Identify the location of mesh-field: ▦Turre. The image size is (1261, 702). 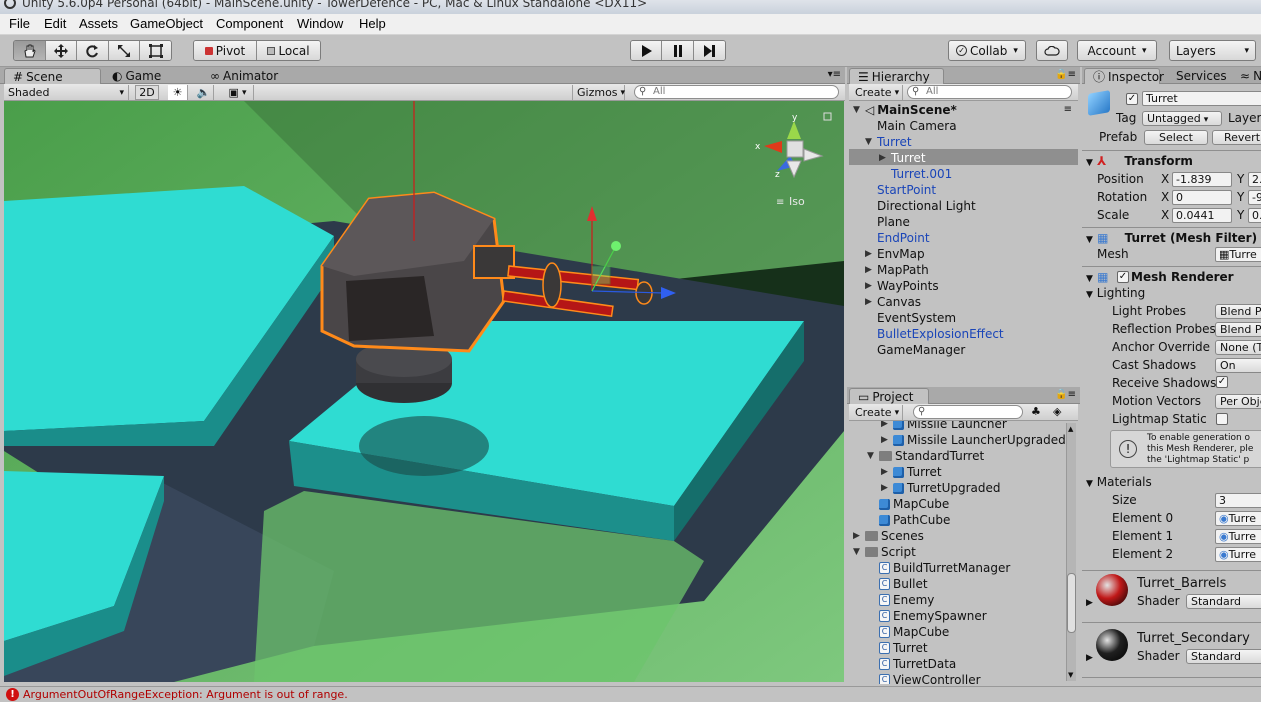
(1238, 254).